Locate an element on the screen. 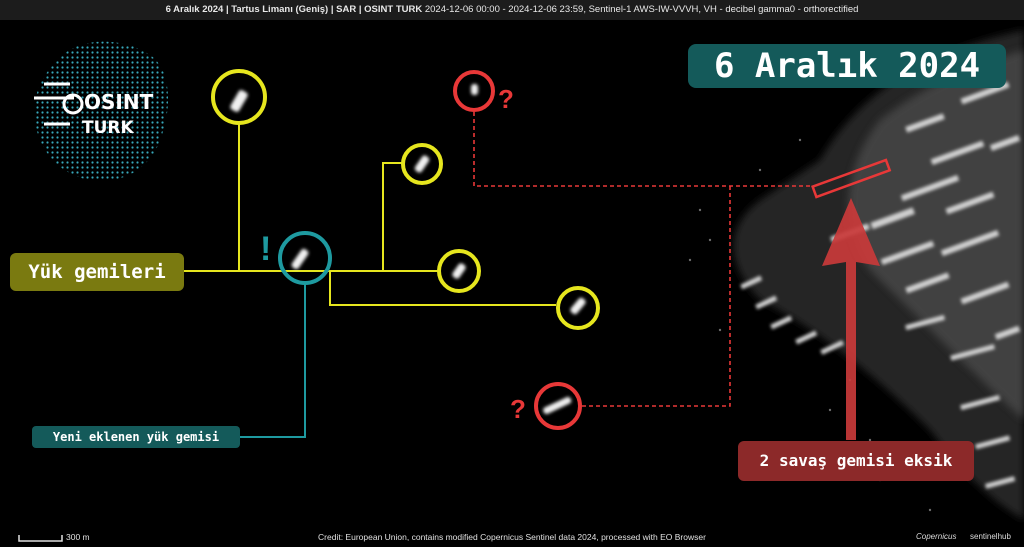 This screenshot has height=547, width=1024. logo-osint-text: OSINT is located at coordinates (119, 102).